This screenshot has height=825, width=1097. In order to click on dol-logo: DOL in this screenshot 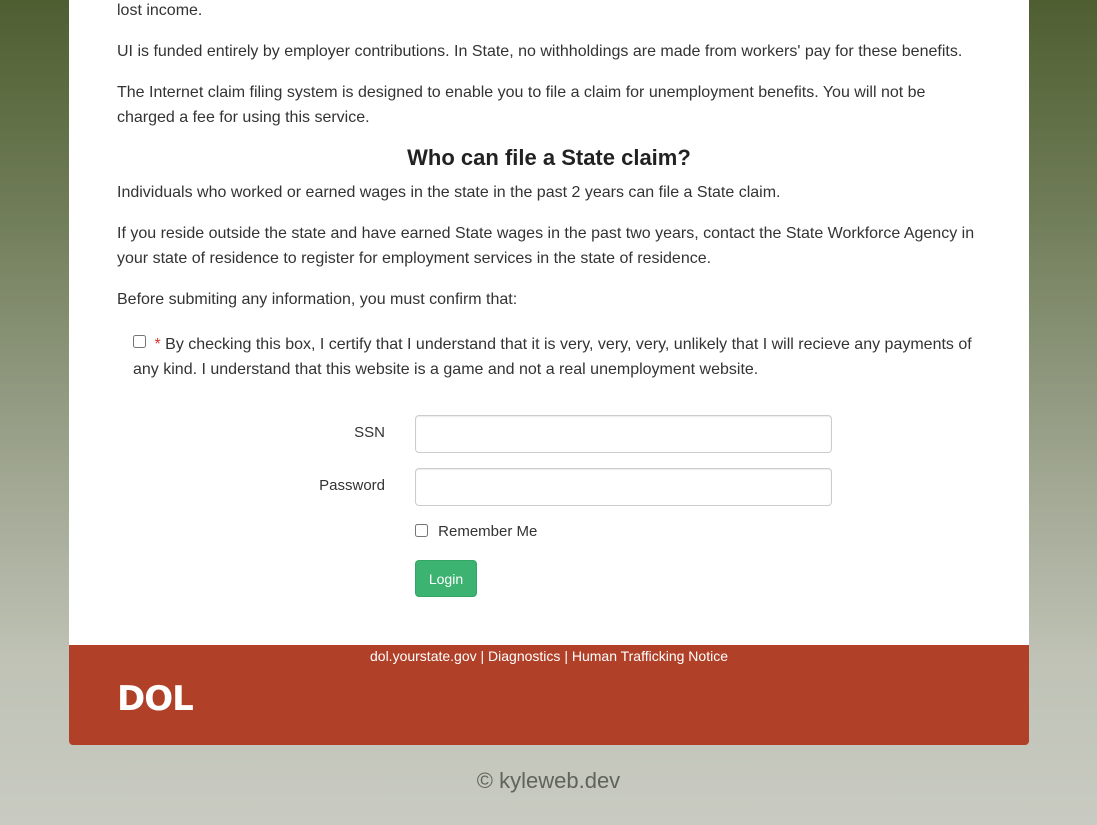, I will do `click(155, 699)`.